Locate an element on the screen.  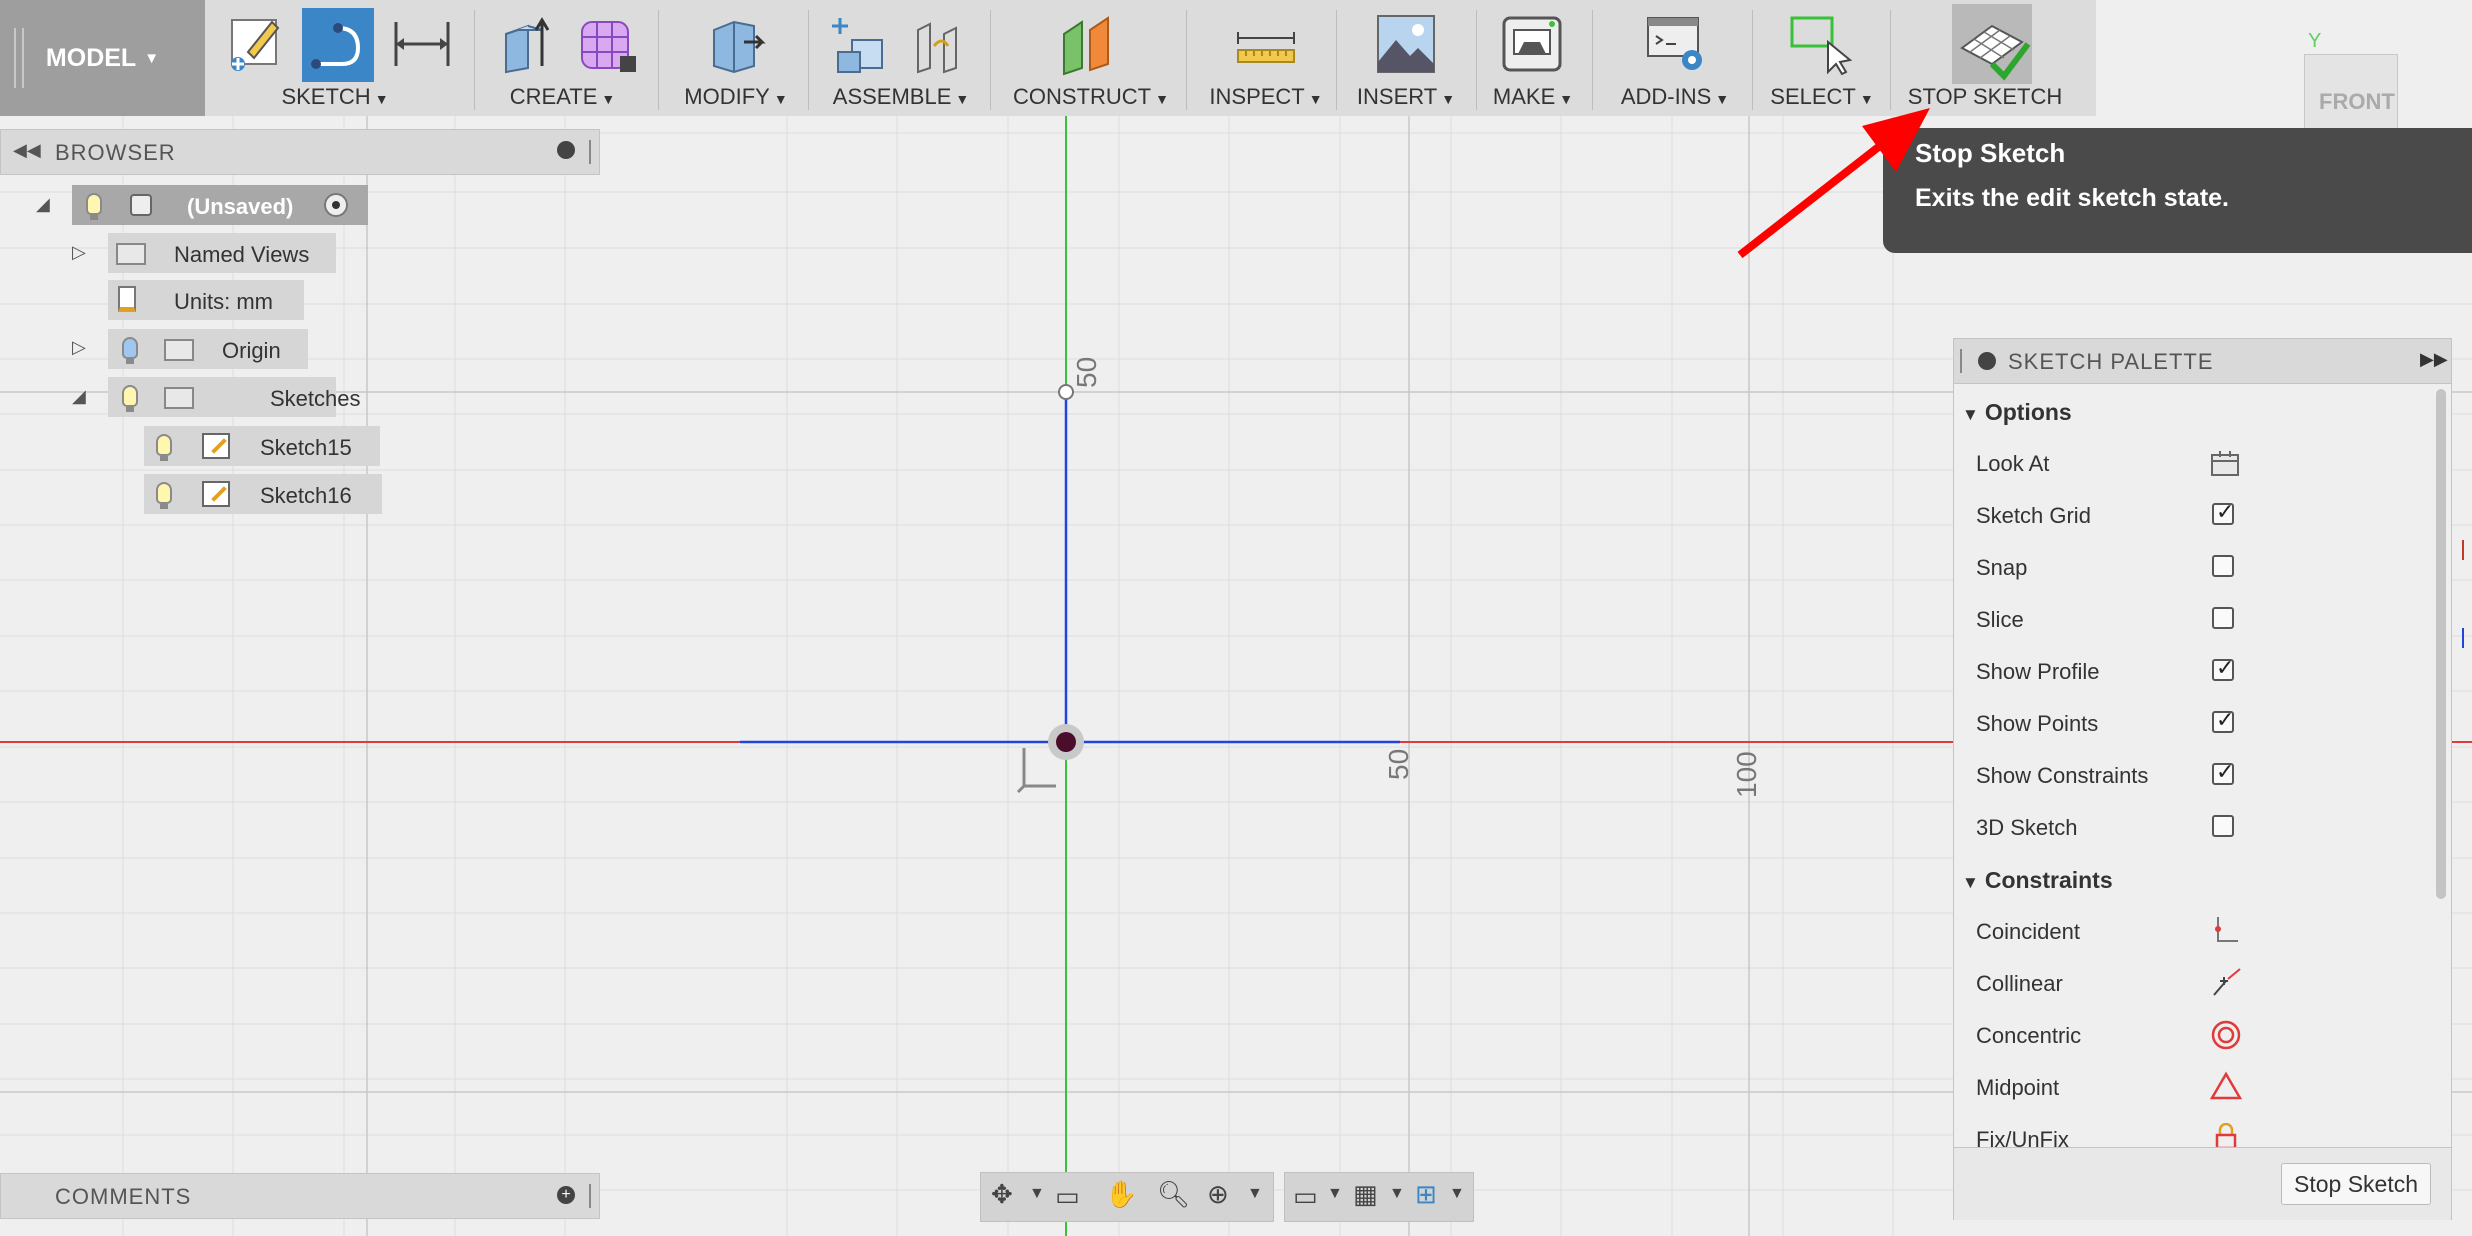
browser-item-named-views: Named Views is located at coordinates (222, 253).